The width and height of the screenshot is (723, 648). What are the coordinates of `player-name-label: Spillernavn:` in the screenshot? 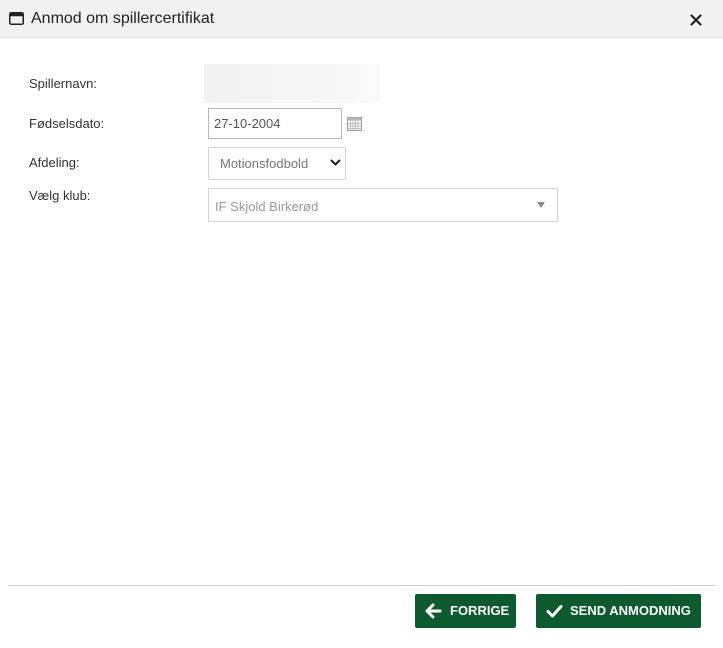 It's located at (63, 83).